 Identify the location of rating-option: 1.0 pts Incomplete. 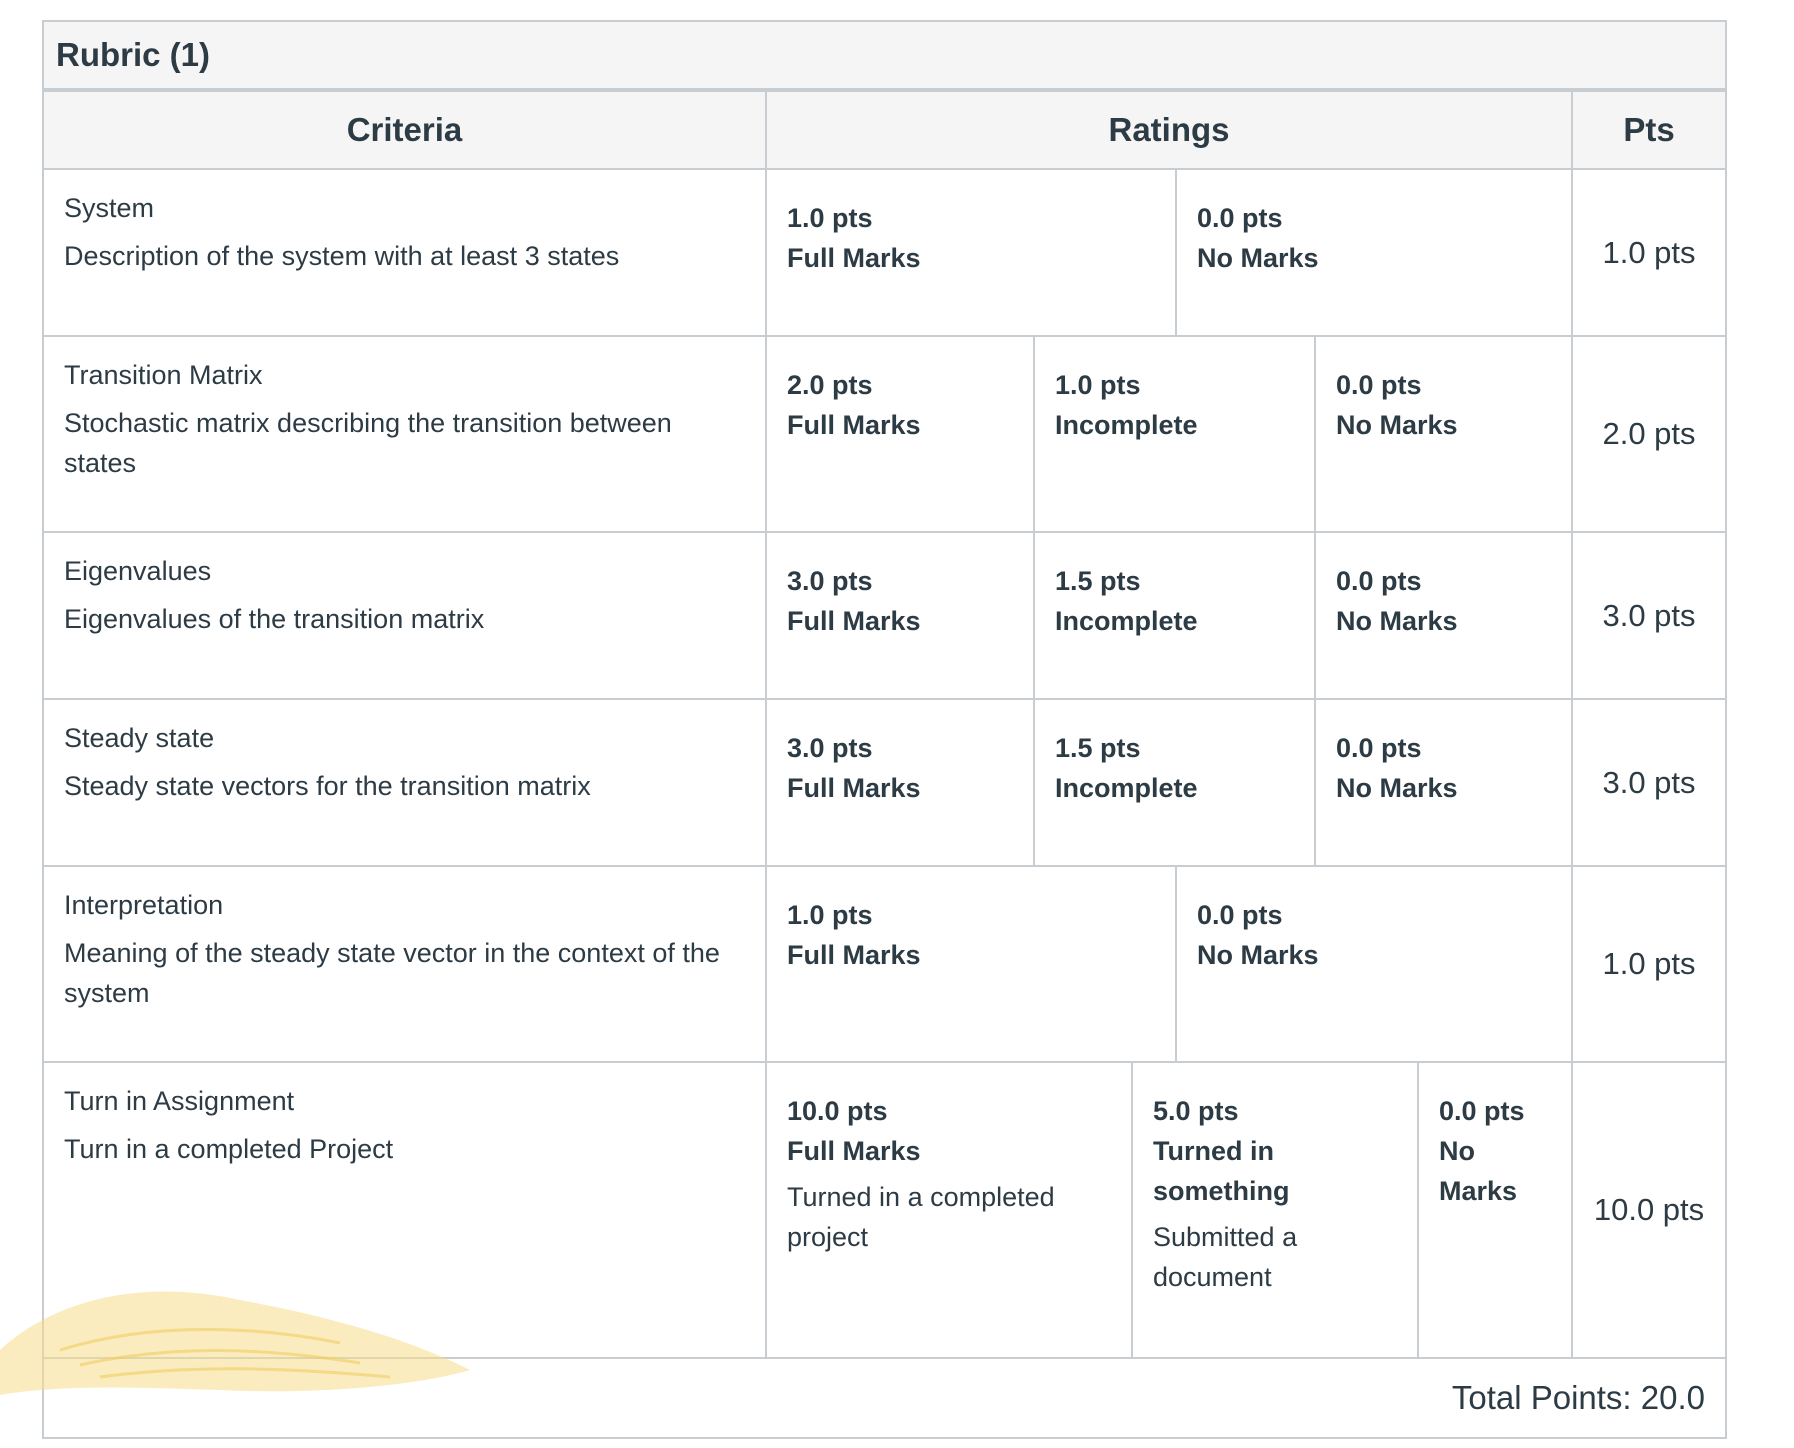
(1173, 434).